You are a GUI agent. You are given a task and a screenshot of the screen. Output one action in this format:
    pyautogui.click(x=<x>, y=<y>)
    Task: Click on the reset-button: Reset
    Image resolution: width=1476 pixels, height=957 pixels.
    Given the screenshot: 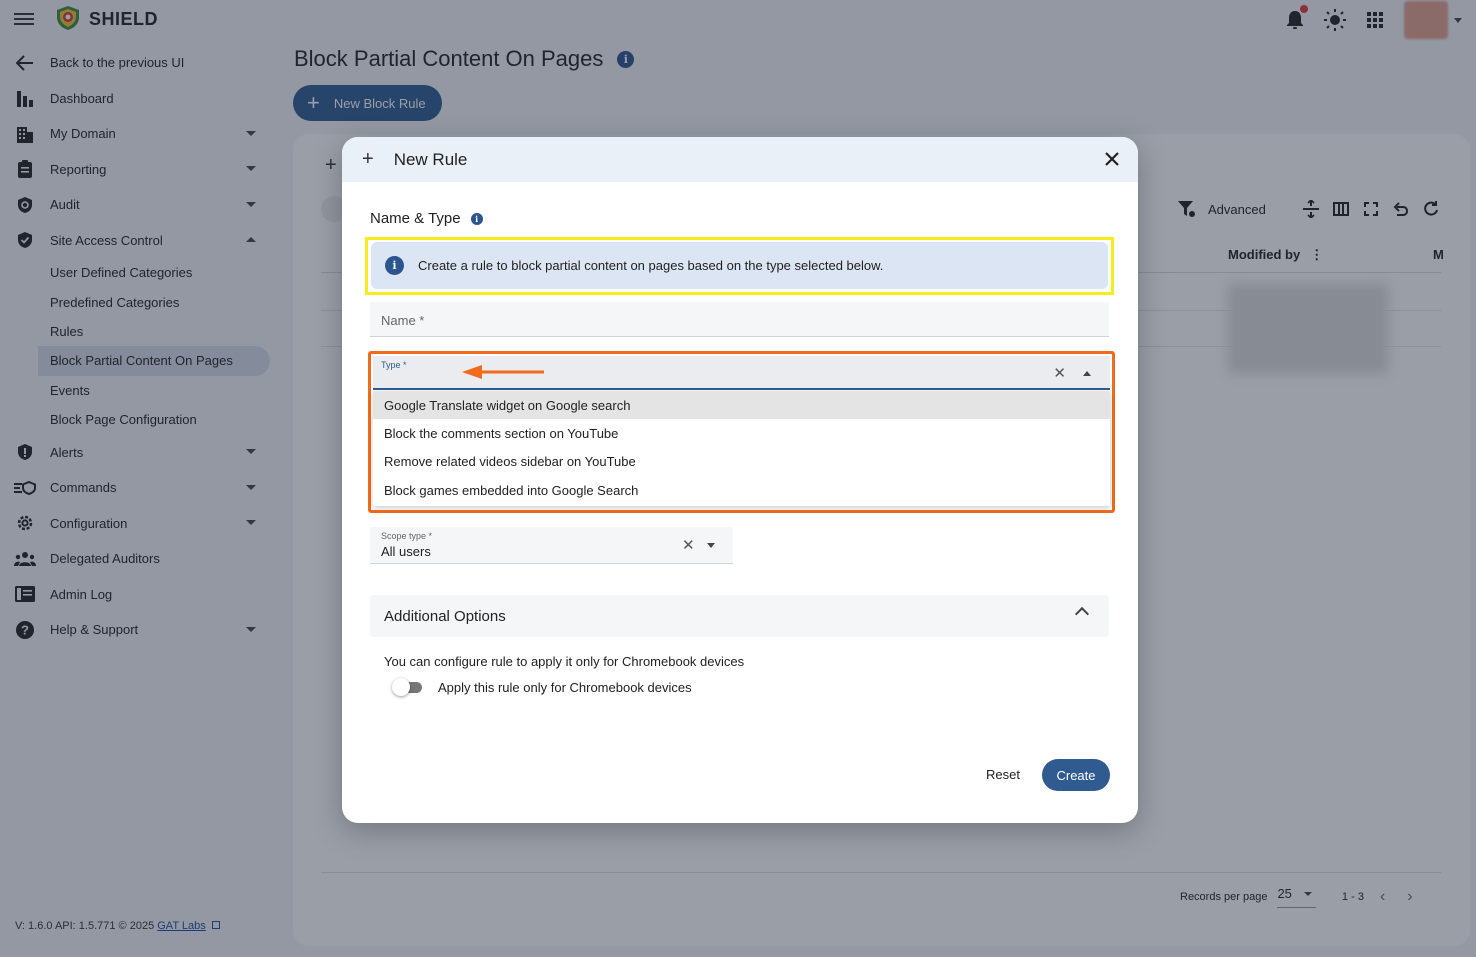 What is the action you would take?
    pyautogui.click(x=1003, y=774)
    